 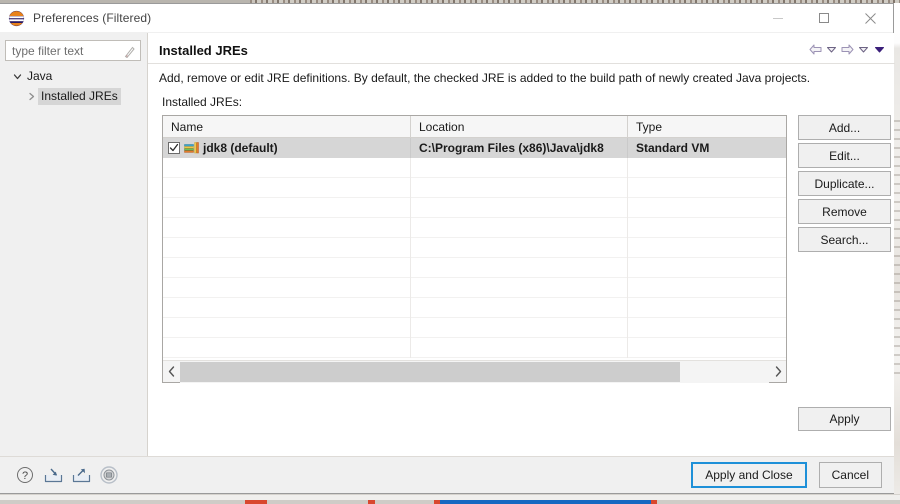 What do you see at coordinates (81, 475) in the screenshot?
I see `export-preferences-icon` at bounding box center [81, 475].